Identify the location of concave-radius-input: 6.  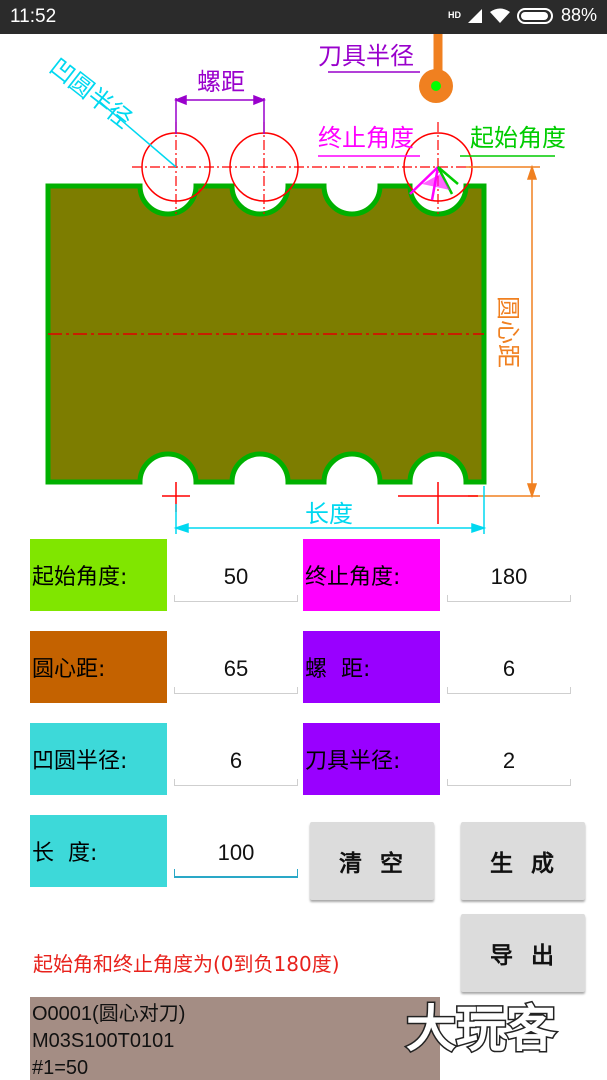
(236, 761).